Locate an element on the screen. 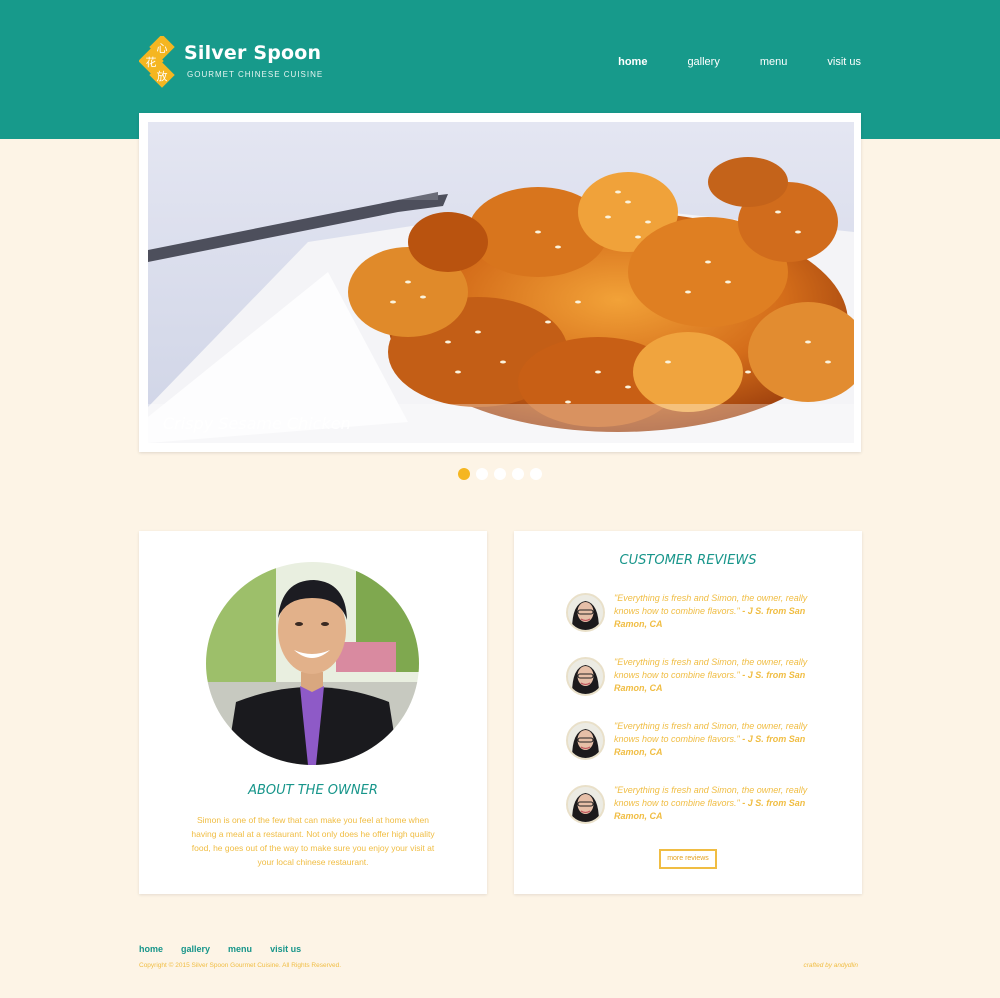 The image size is (1000, 998). nav-home: home is located at coordinates (632, 62).